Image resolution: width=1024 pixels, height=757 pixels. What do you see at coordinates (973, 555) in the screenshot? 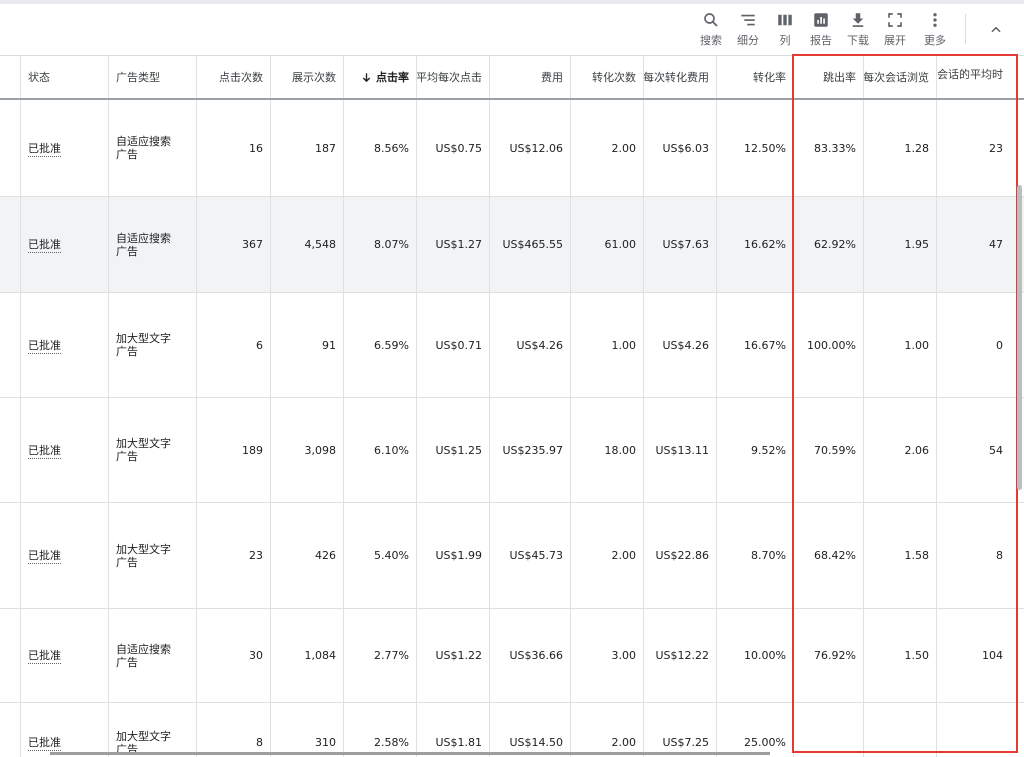
I see `table-cell: 8` at bounding box center [973, 555].